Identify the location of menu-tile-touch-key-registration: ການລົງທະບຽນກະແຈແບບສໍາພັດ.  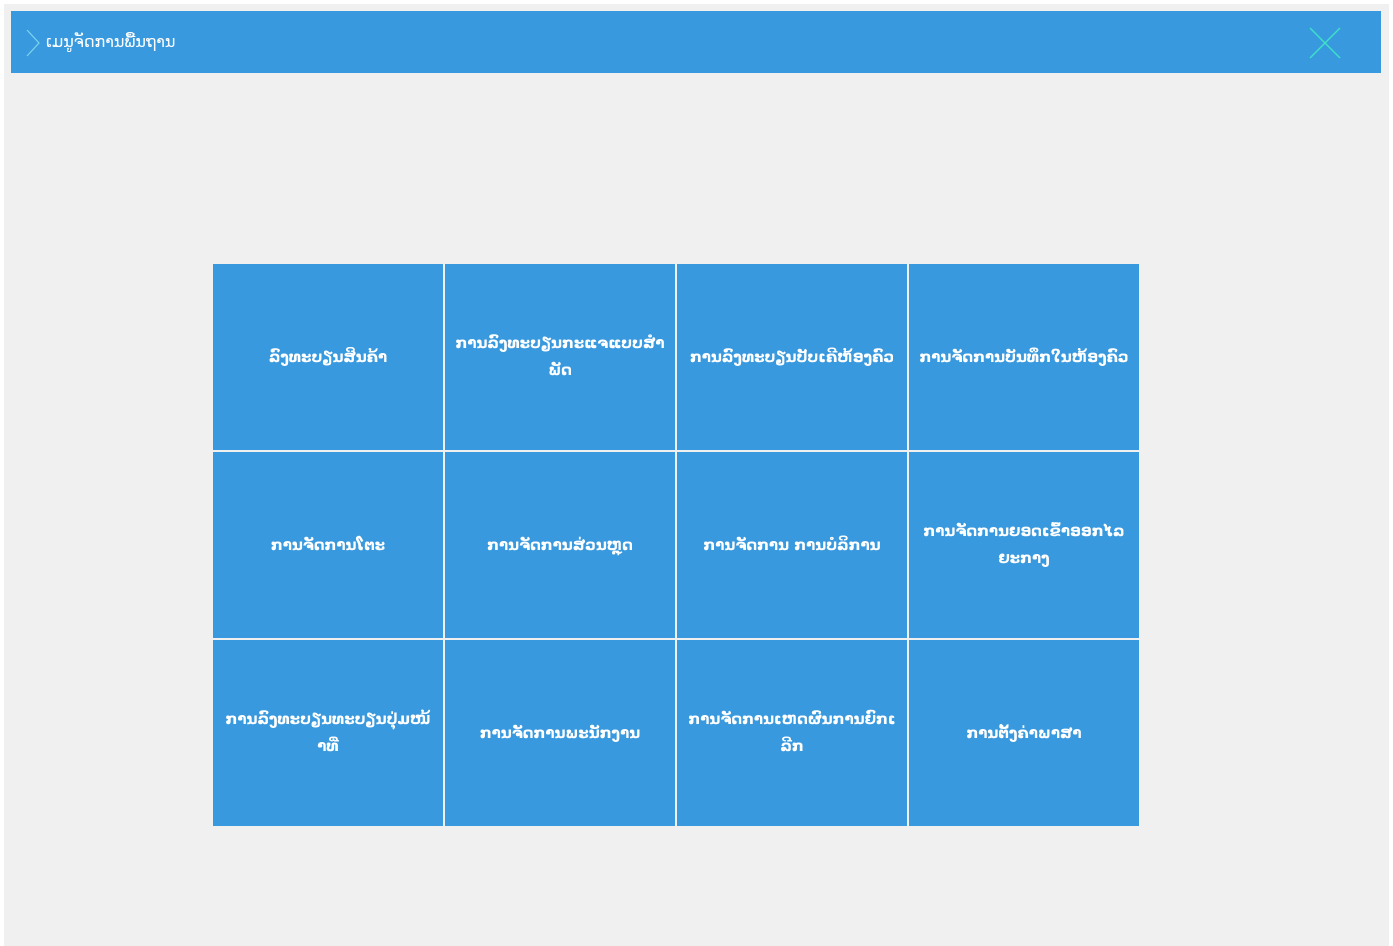
(560, 357).